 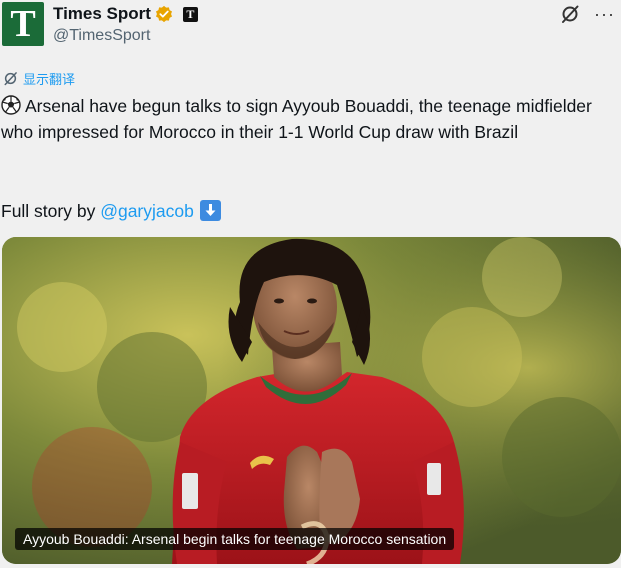 What do you see at coordinates (570, 14) in the screenshot?
I see `grok-icon` at bounding box center [570, 14].